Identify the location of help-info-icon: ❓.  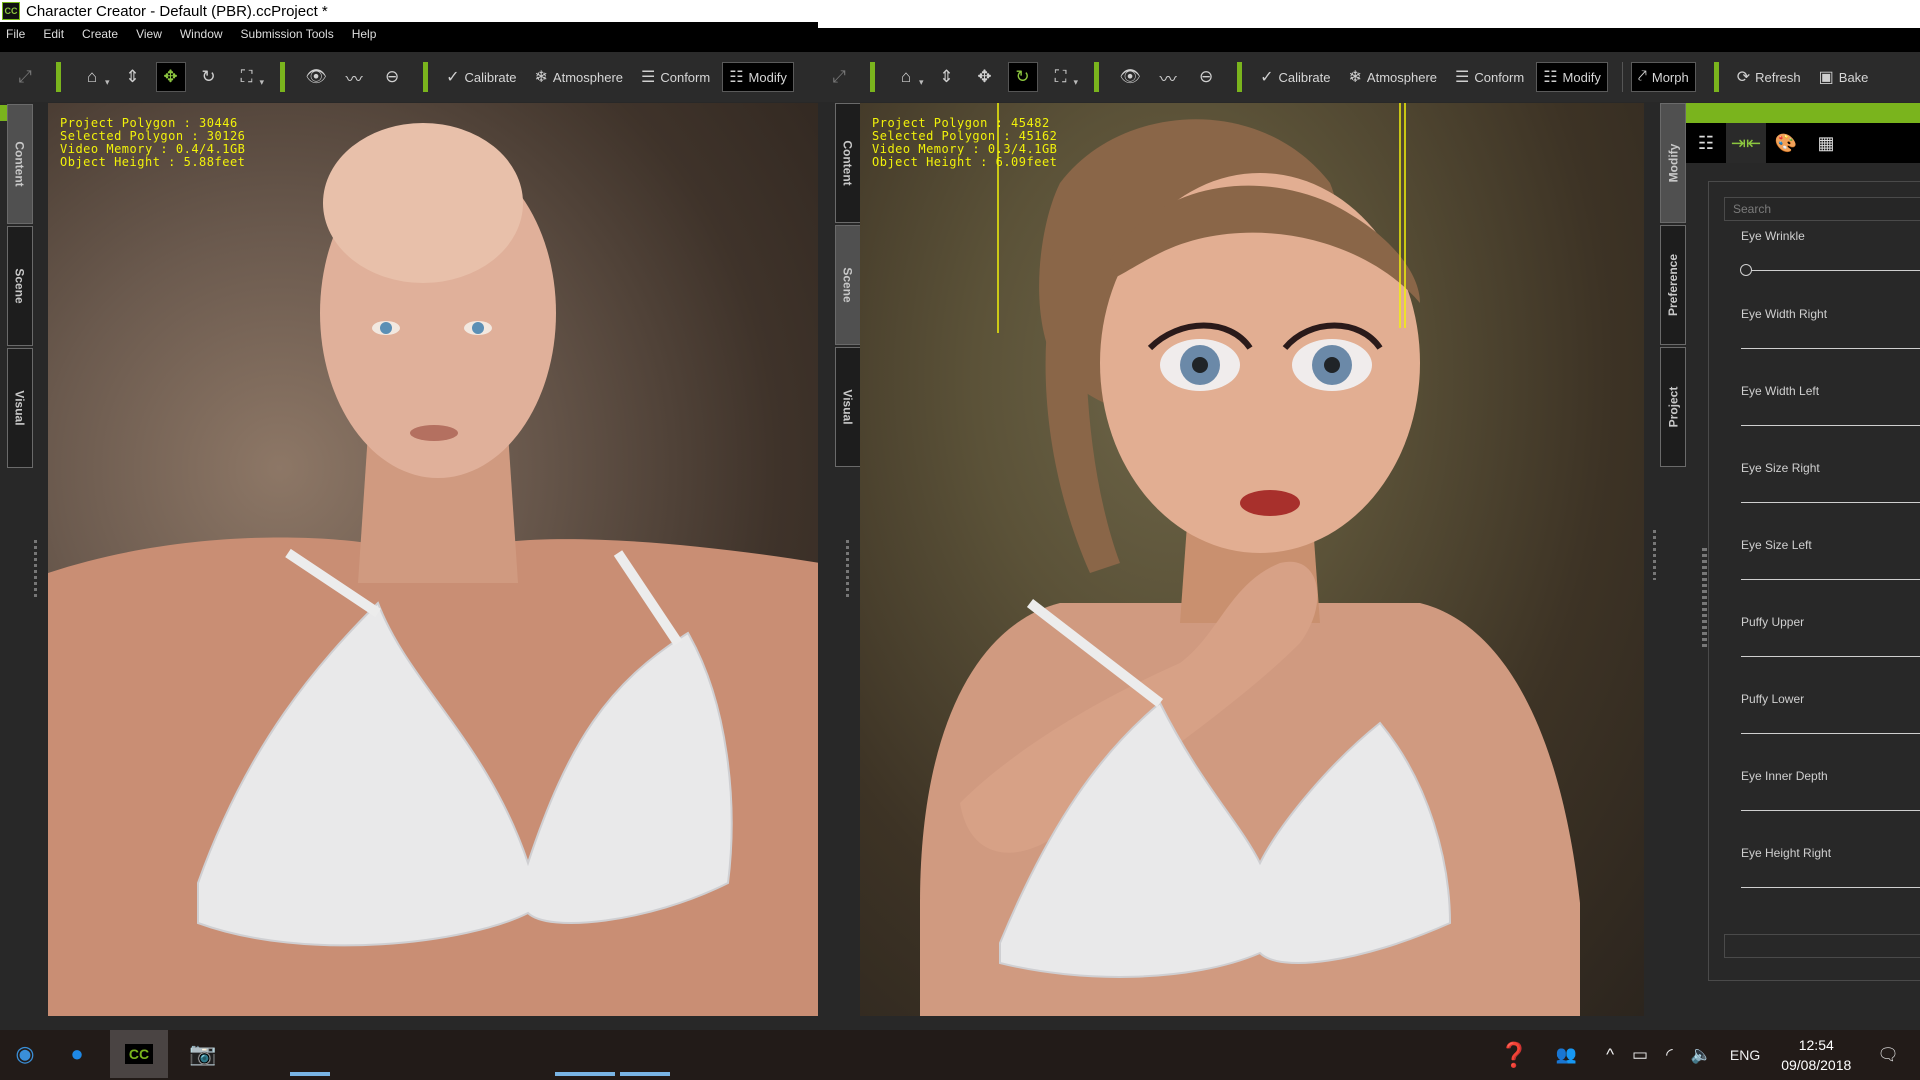
(1514, 1055).